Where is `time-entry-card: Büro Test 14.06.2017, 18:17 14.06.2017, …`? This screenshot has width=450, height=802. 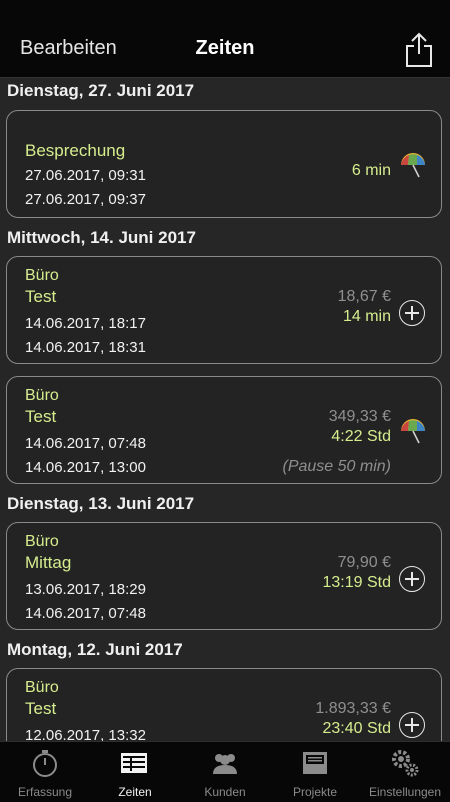 time-entry-card: Büro Test 14.06.2017, 18:17 14.06.2017, … is located at coordinates (224, 310).